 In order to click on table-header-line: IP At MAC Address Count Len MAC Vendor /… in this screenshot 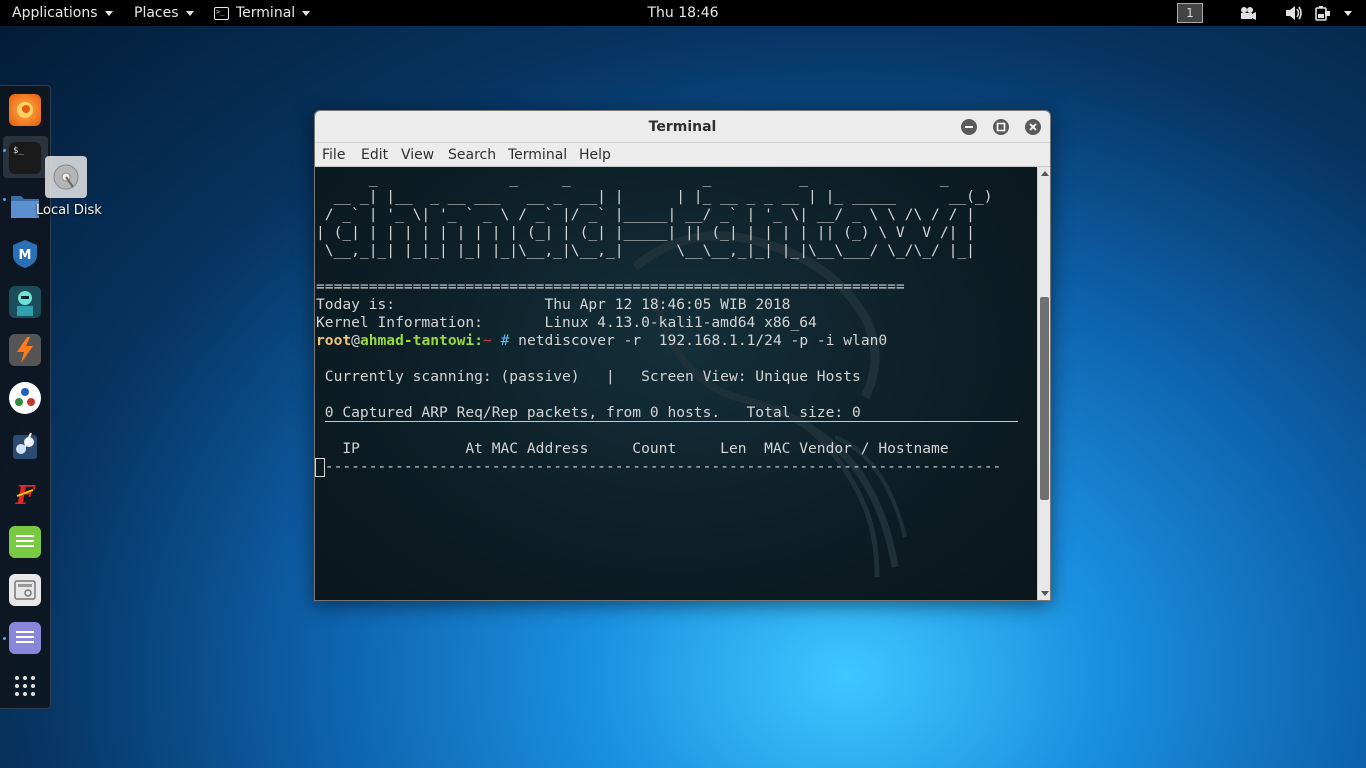, I will do `click(632, 448)`.